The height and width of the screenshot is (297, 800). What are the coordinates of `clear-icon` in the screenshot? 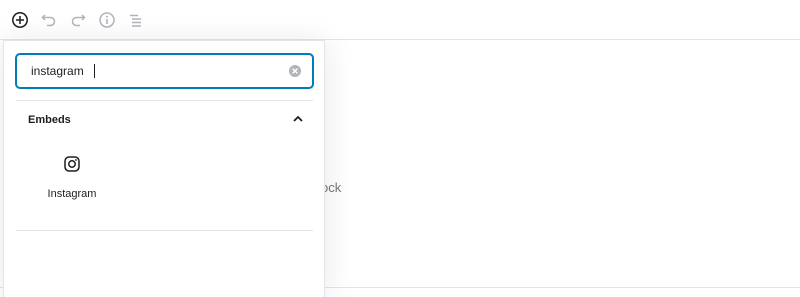 It's located at (295, 71).